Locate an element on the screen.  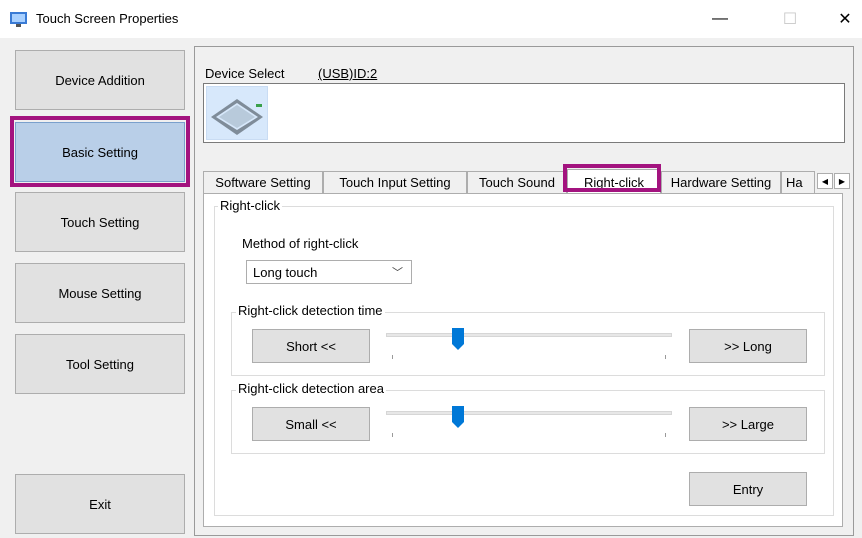
device-select-label: Device Select is located at coordinates (245, 73).